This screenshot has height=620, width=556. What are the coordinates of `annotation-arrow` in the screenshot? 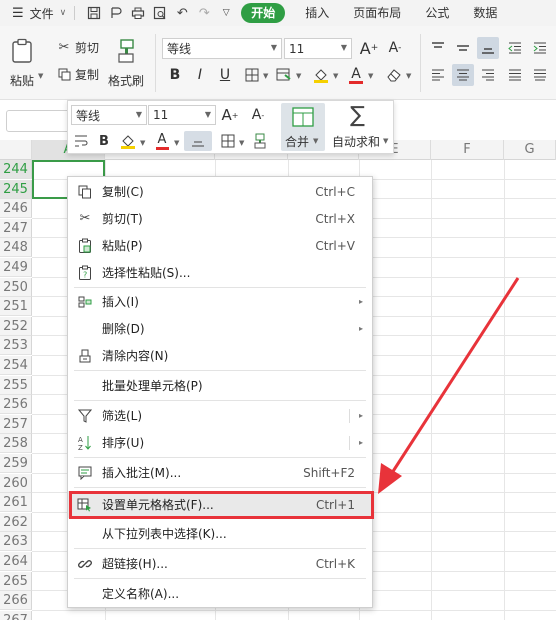 It's located at (449, 385).